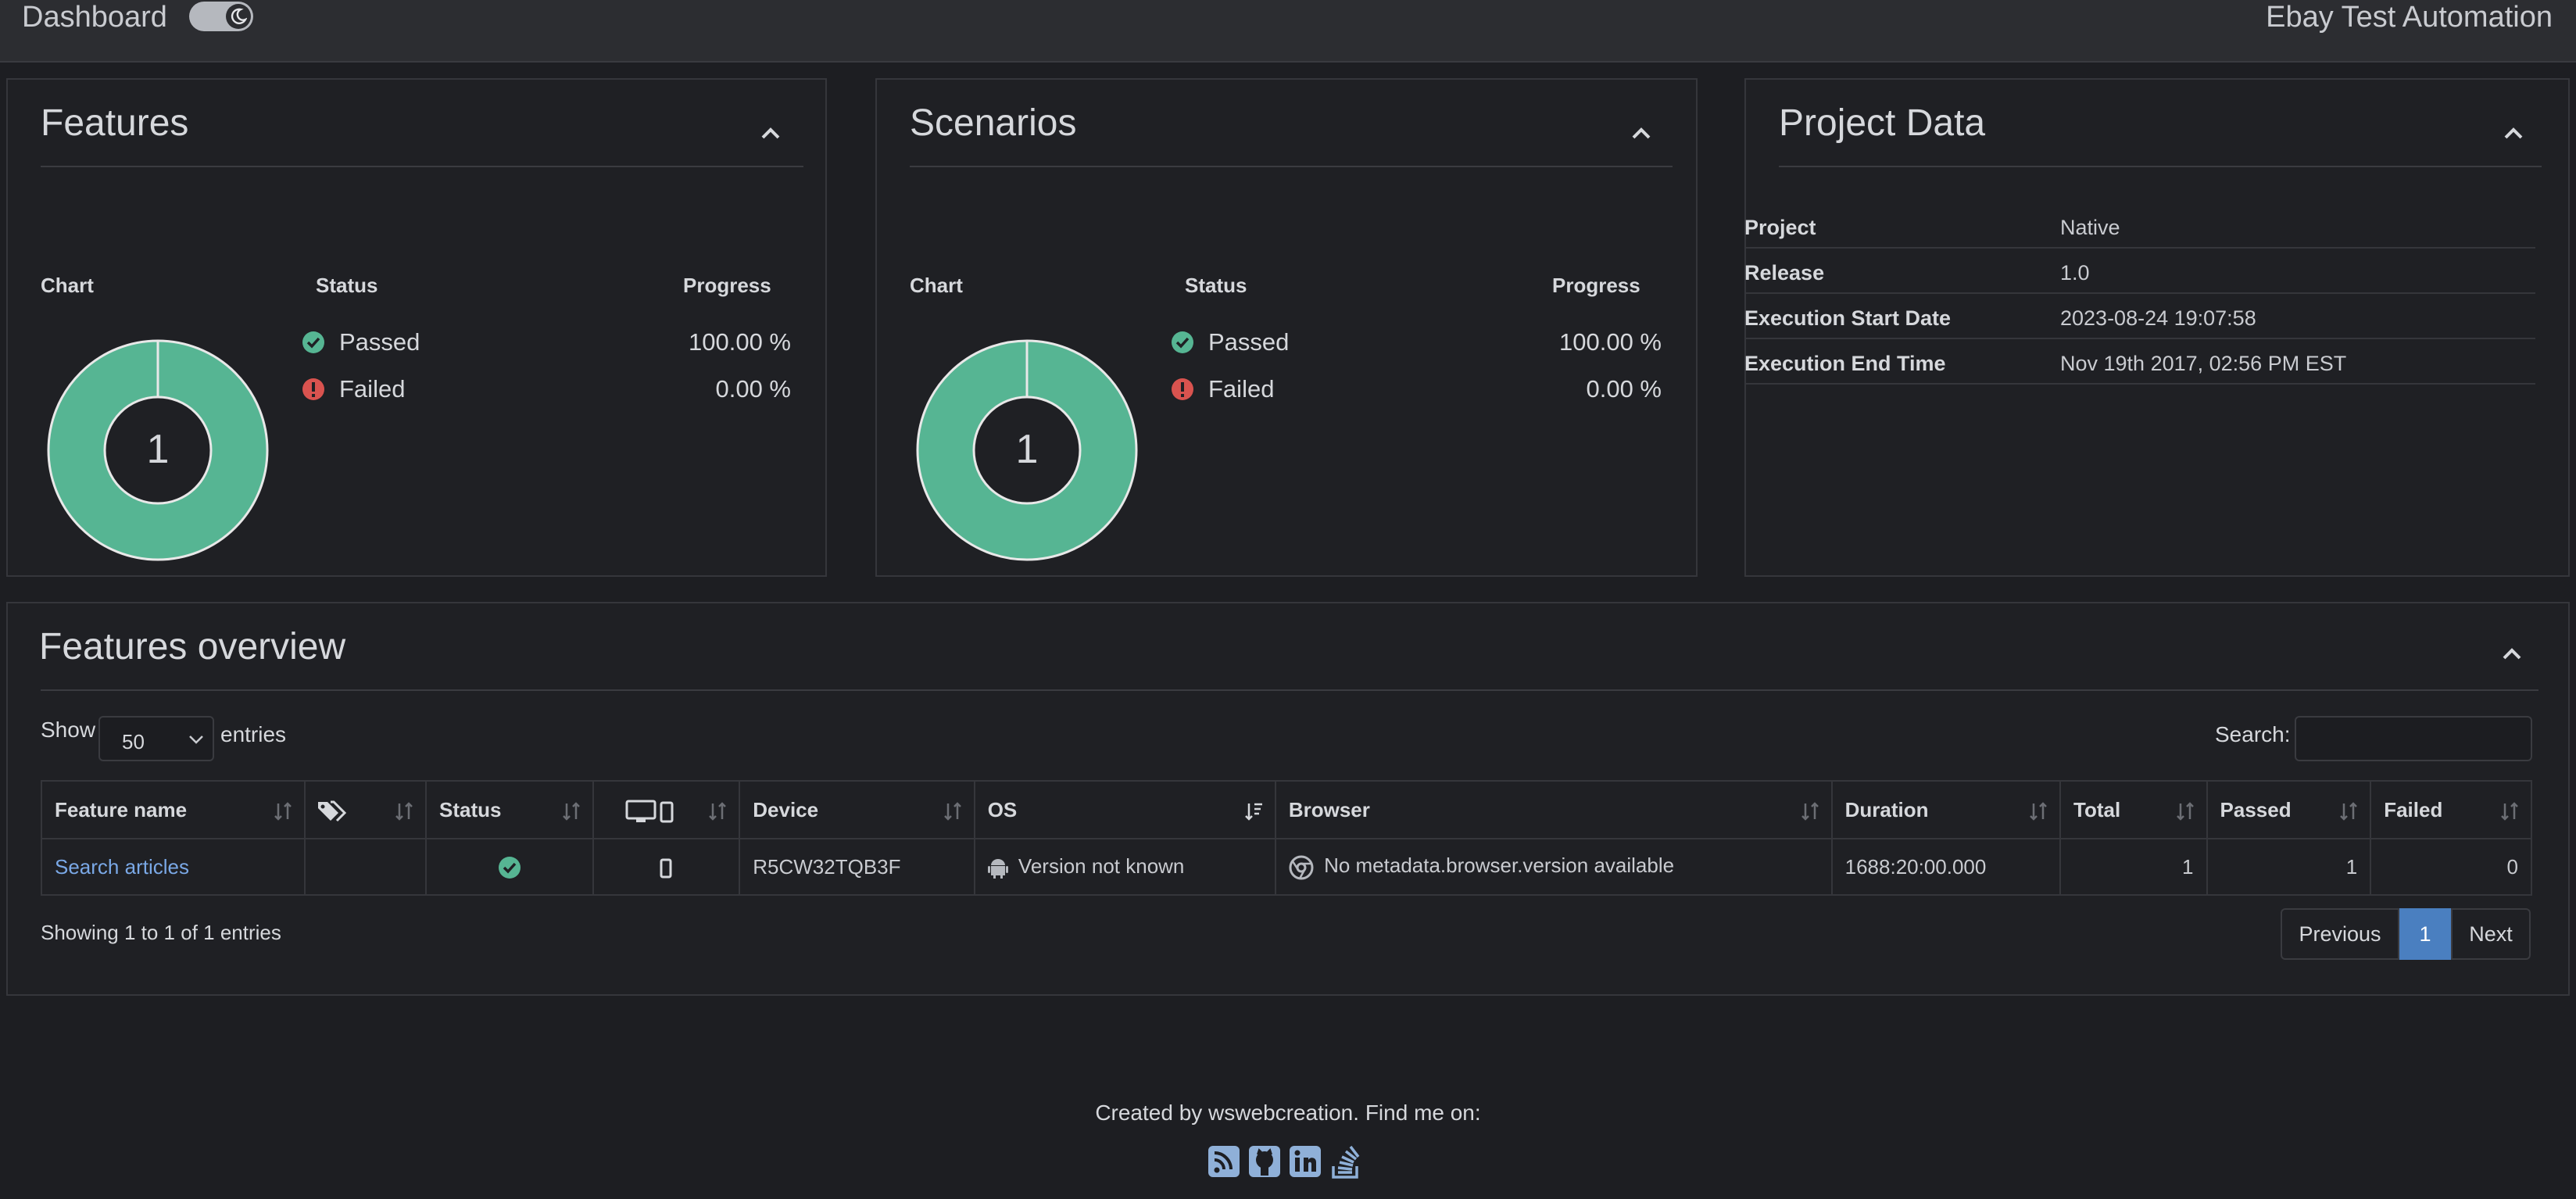 This screenshot has height=1199, width=2576. I want to click on theme-toggle, so click(221, 16).